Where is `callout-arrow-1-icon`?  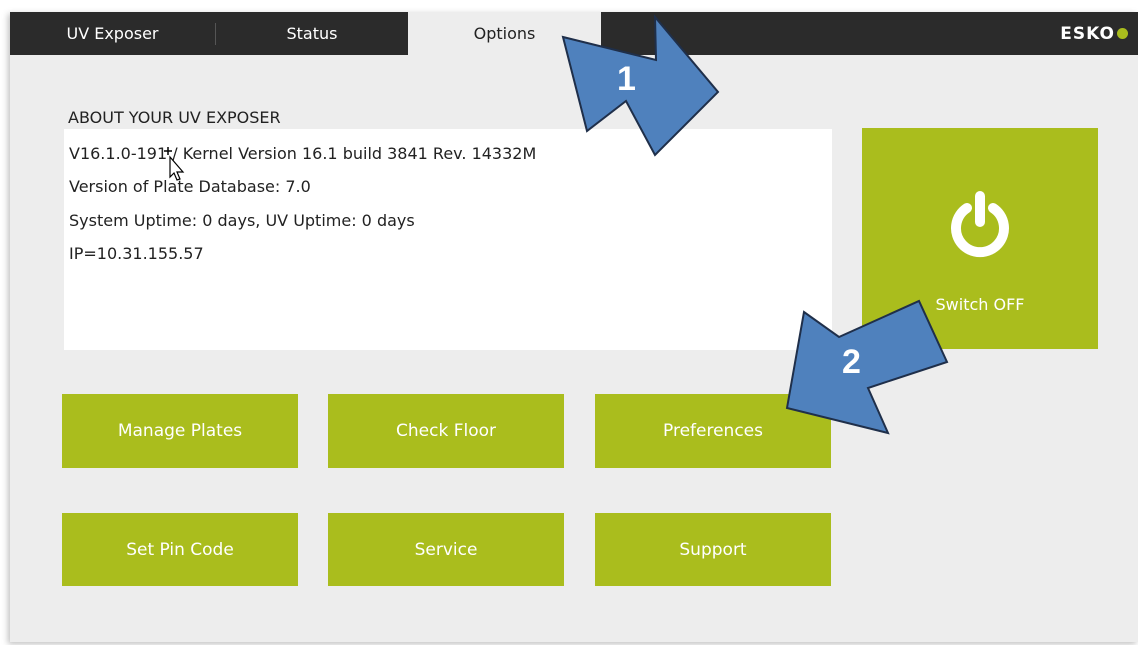
callout-arrow-1-icon is located at coordinates (640, 85).